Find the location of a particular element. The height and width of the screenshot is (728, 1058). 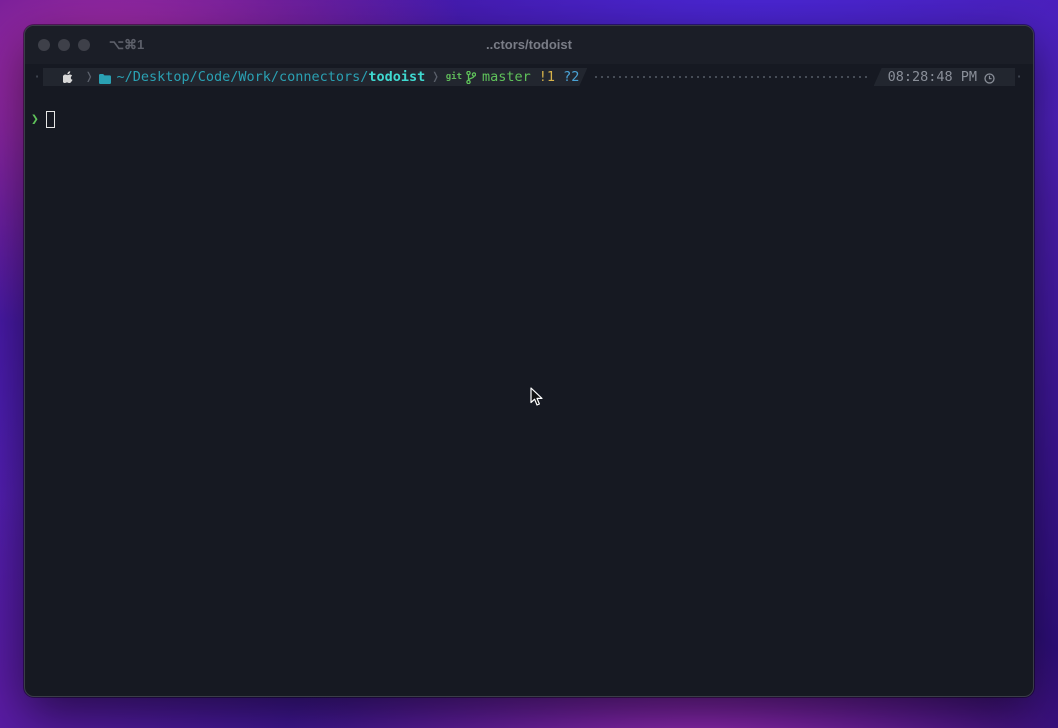

text-cursor is located at coordinates (50, 119).